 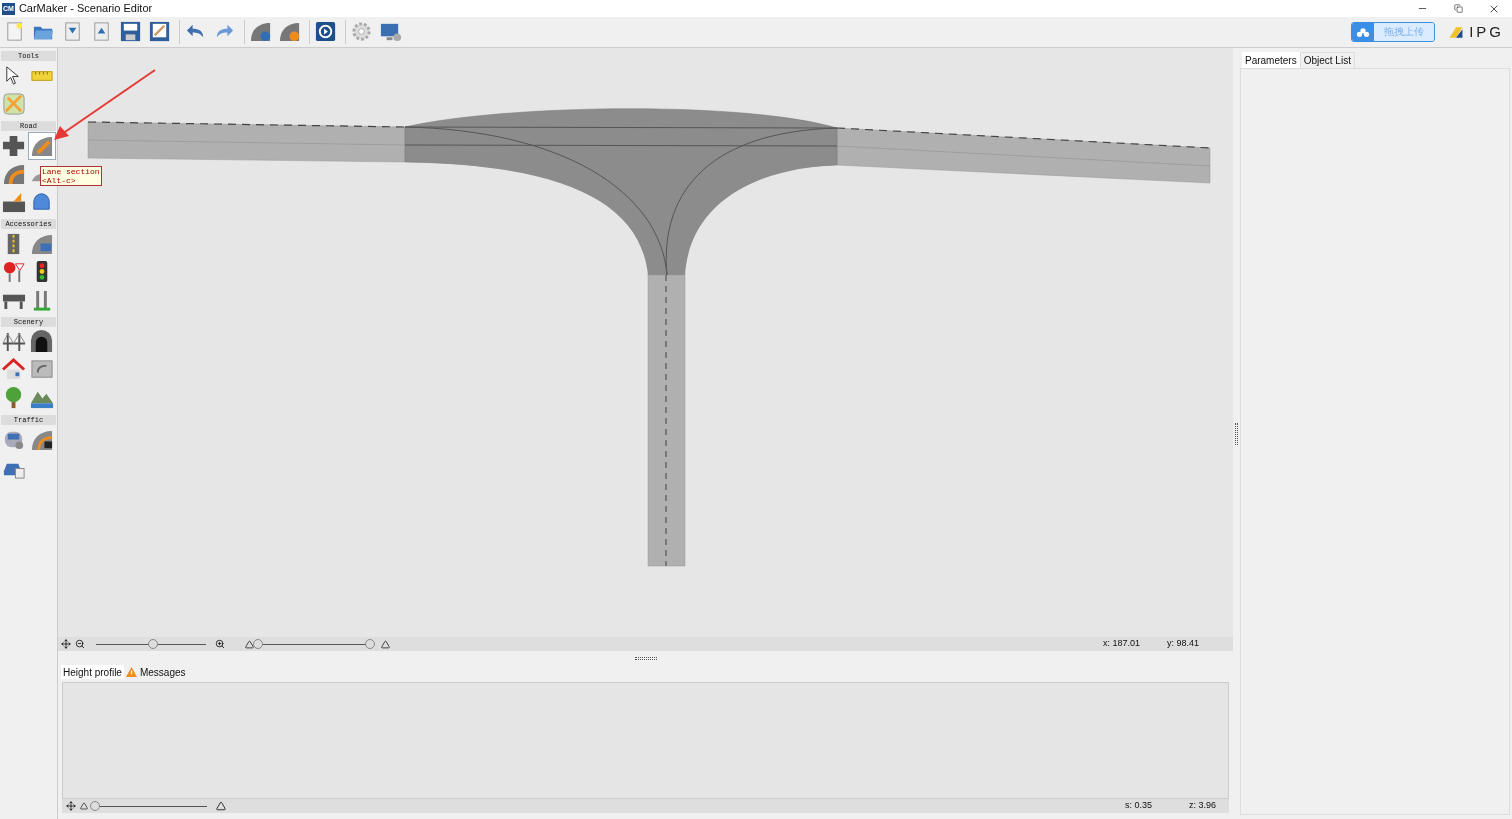 I want to click on panel-tab: Parameters, so click(x=1271, y=60).